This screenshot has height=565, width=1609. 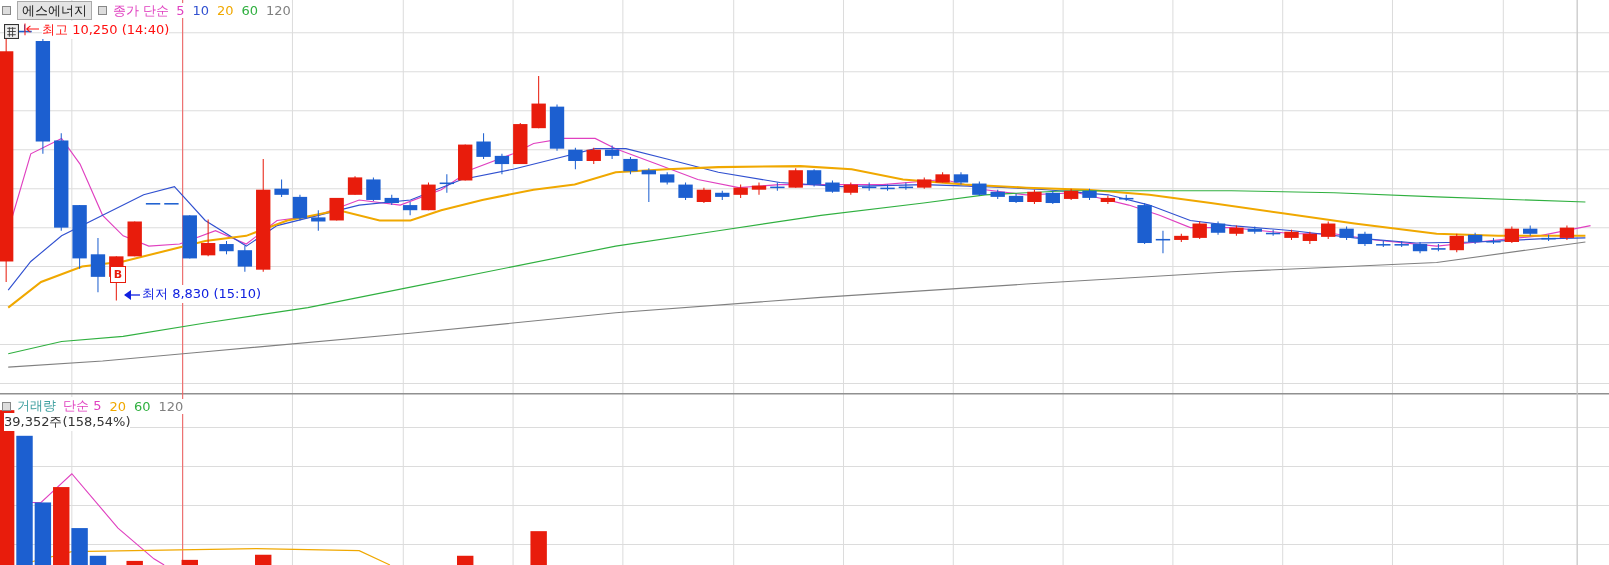 What do you see at coordinates (67, 422) in the screenshot?
I see `volume-reading: 39,352주(158,54%)` at bounding box center [67, 422].